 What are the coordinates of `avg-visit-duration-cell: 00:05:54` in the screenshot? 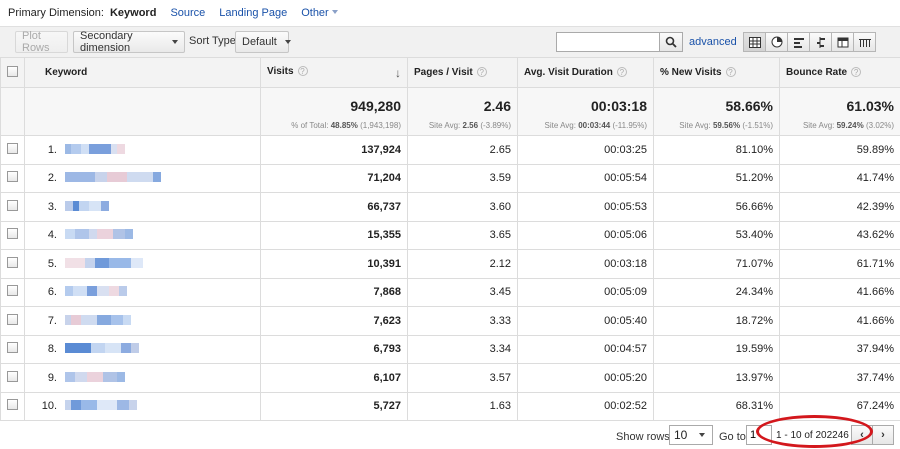 It's located at (585, 178).